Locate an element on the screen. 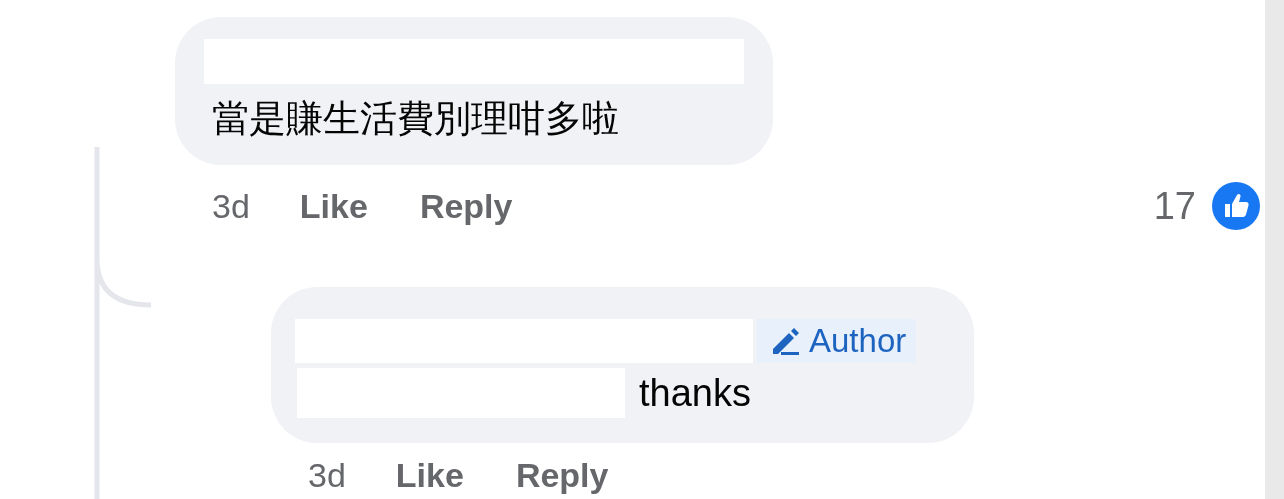 This screenshot has width=1284, height=499. reply-text: thanks is located at coordinates (695, 393).